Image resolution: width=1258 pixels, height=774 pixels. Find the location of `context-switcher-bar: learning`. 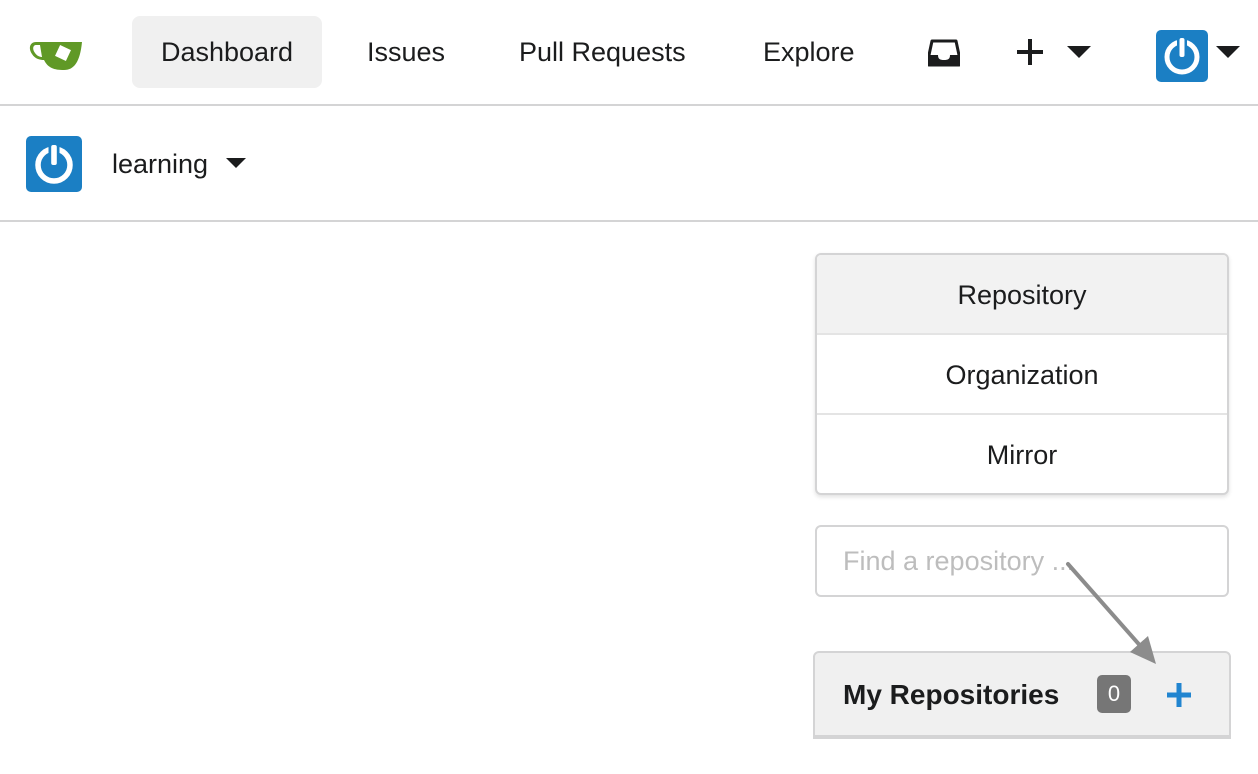

context-switcher-bar: learning is located at coordinates (629, 164).